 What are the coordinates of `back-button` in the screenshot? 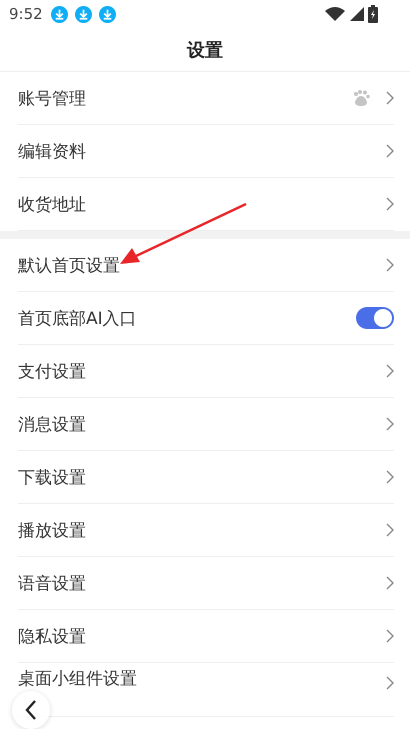 It's located at (31, 710).